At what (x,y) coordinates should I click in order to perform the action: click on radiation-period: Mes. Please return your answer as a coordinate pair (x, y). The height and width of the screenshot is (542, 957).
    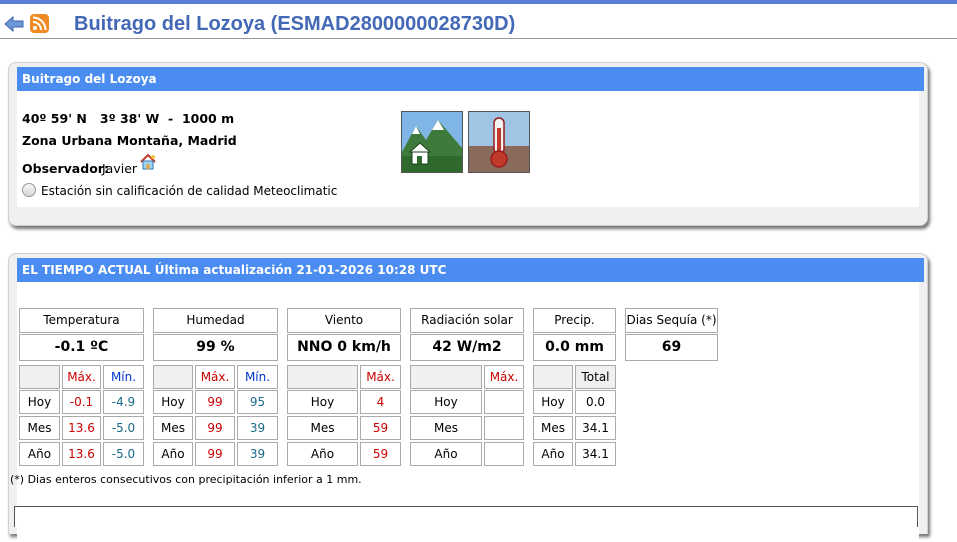
    Looking at the image, I should click on (446, 428).